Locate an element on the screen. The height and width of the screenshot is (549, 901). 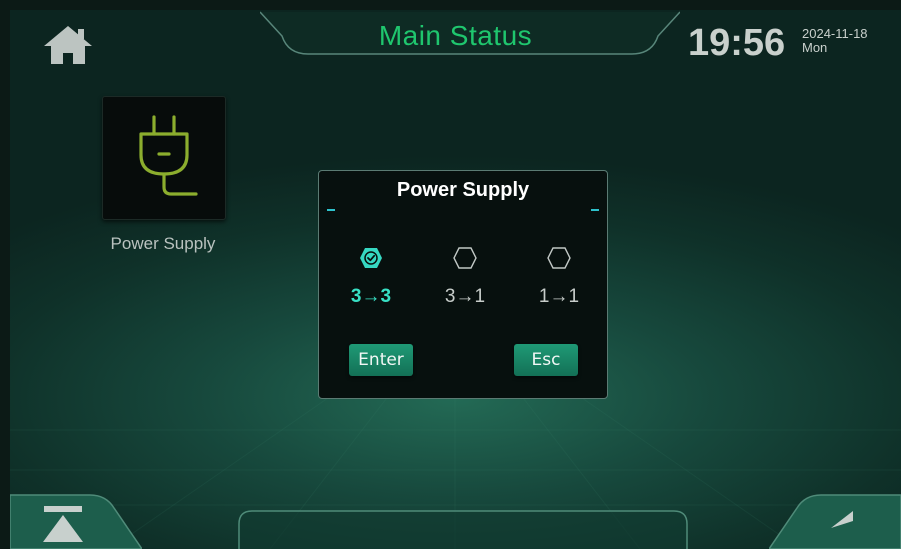
dialog-title: Power Supply is located at coordinates (463, 190).